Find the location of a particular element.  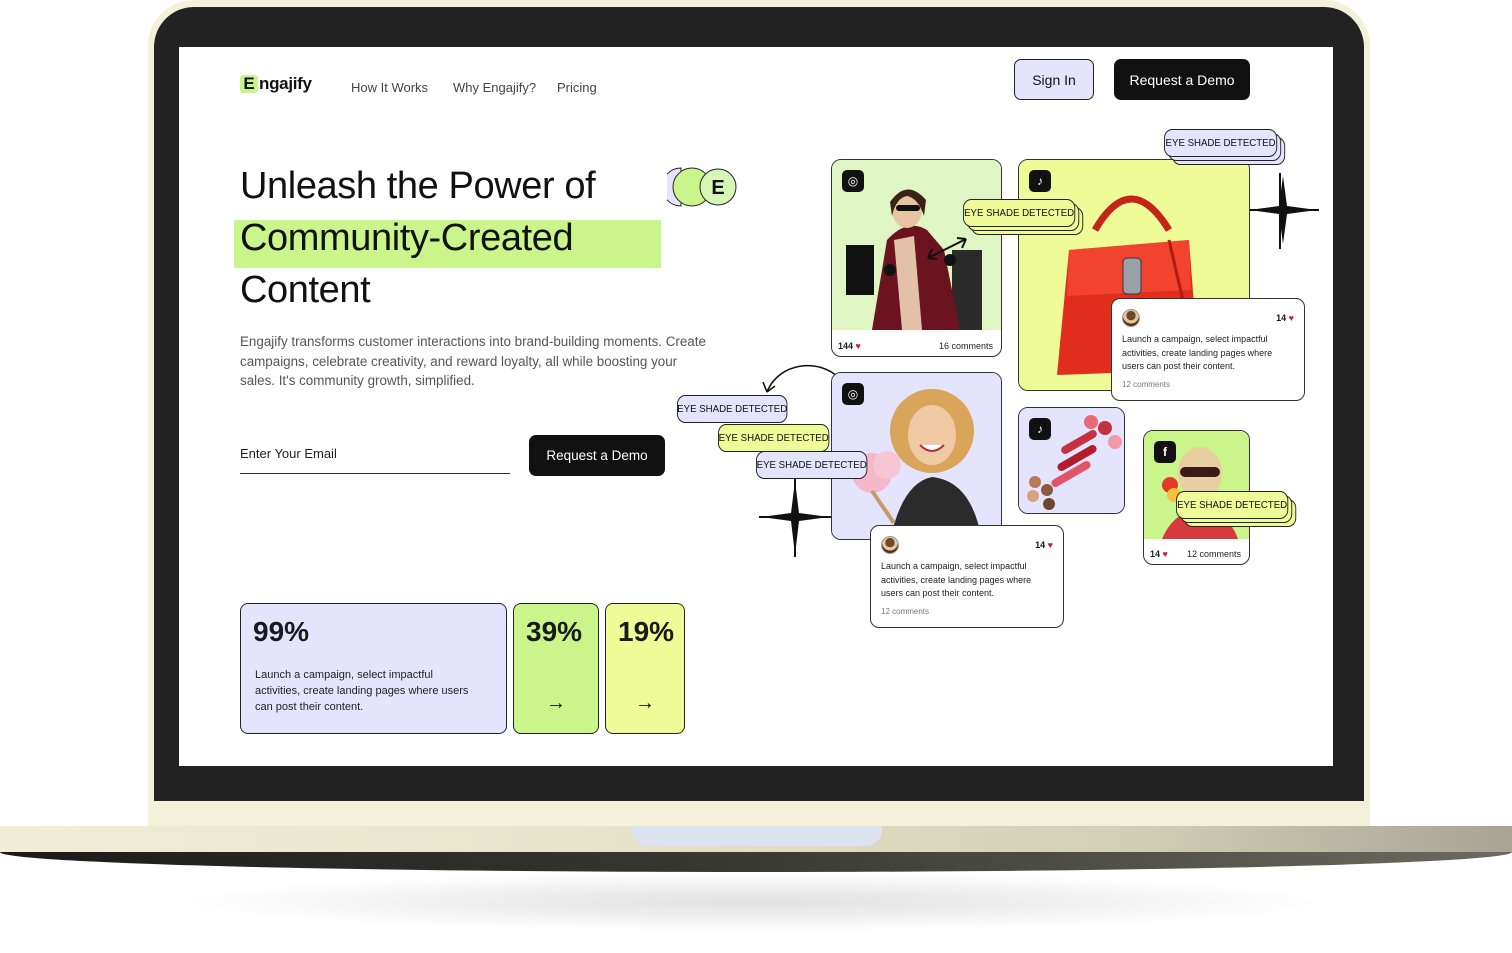

request-demo-hero-button: Request a Demo is located at coordinates (597, 455).